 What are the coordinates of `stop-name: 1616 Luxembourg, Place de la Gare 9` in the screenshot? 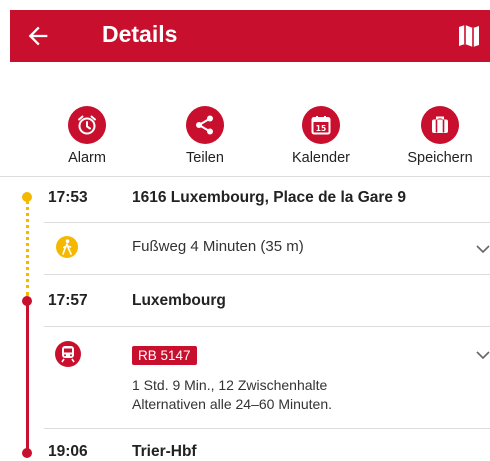 It's located at (269, 197).